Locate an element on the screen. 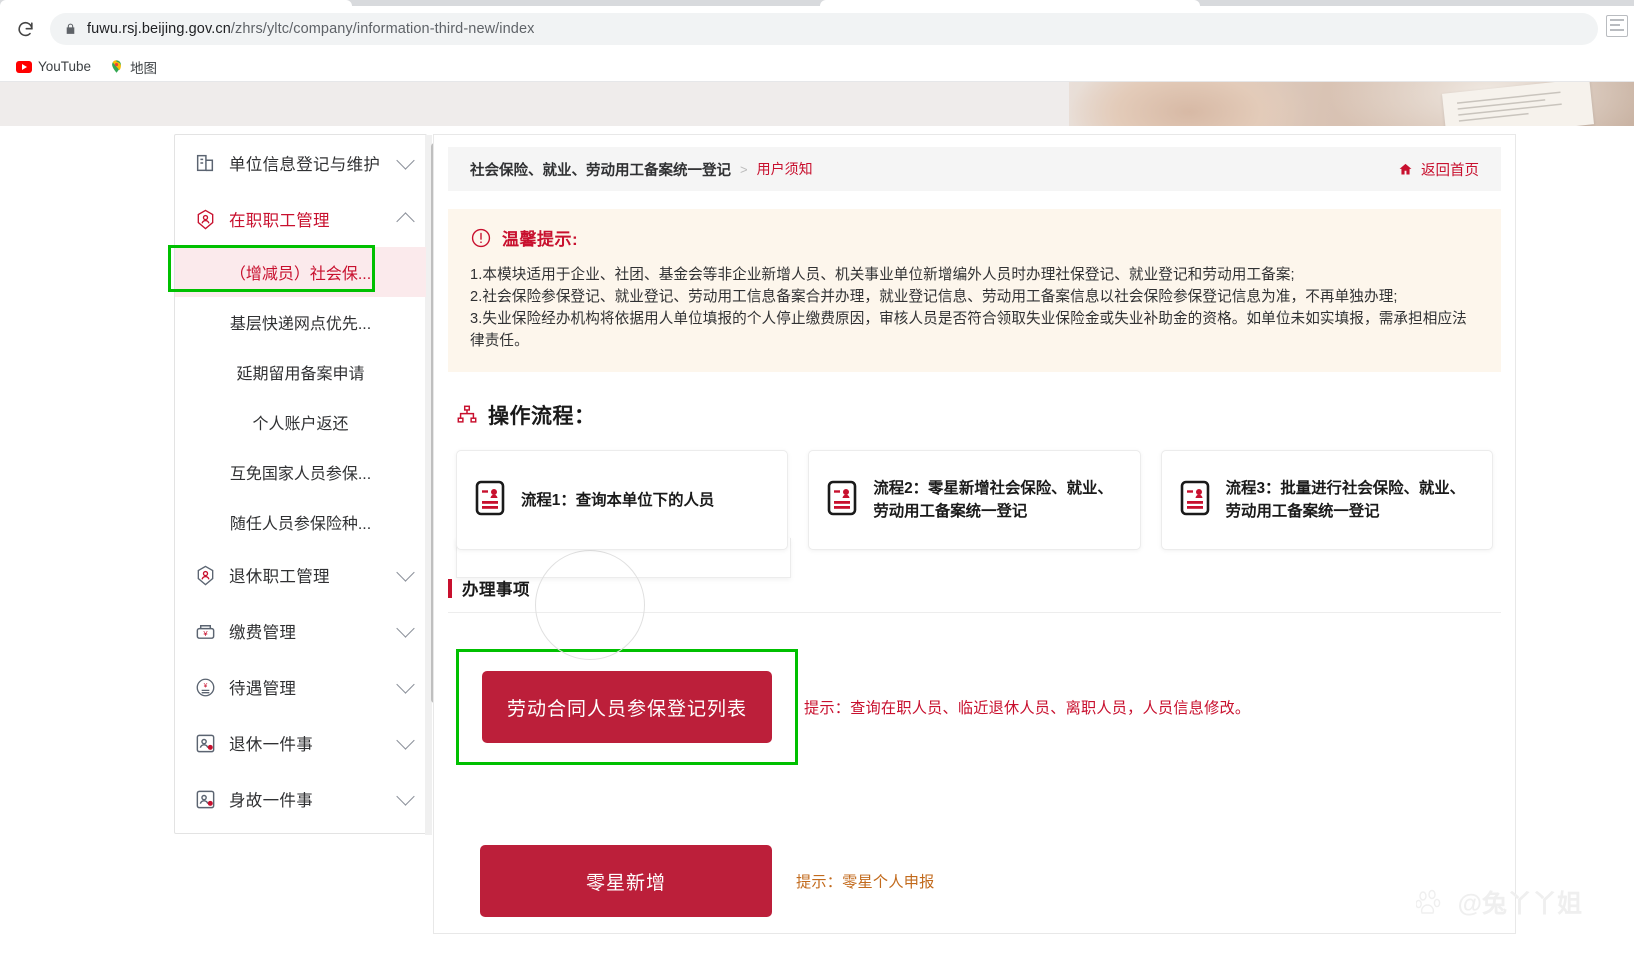 Image resolution: width=1634 pixels, height=980 pixels. bookmarks-bar: YouTube 地图 is located at coordinates (817, 67).